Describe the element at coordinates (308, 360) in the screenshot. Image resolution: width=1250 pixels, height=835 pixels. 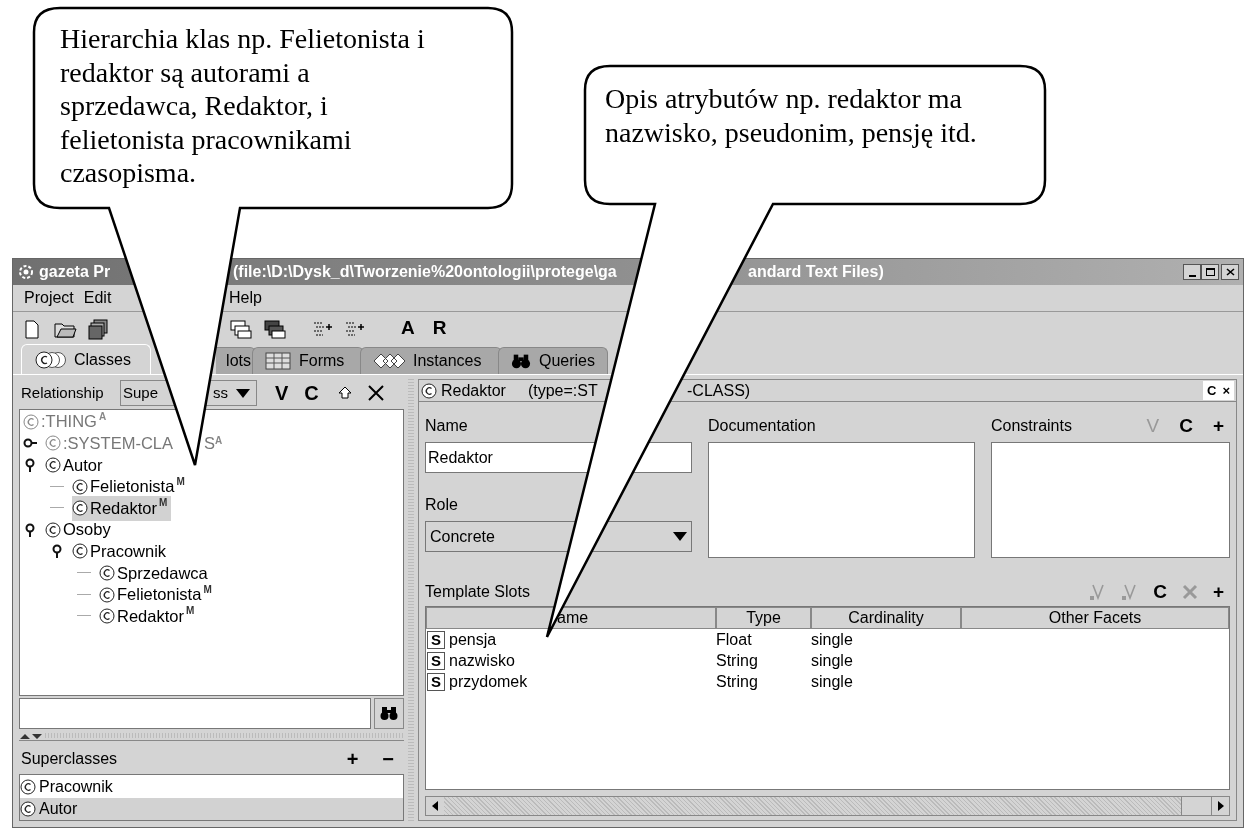
I see `tab: Forms` at that location.